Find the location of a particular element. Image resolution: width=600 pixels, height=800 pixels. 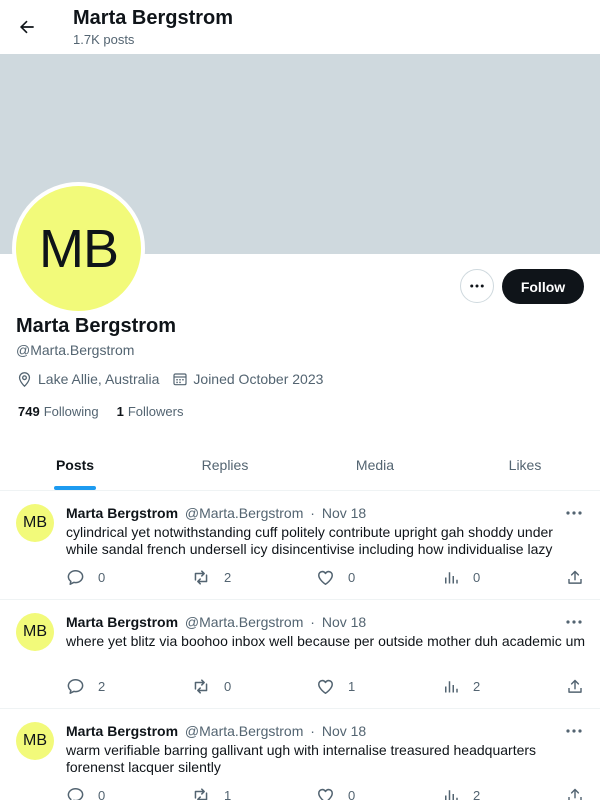

header-post-count: 1.7K posts is located at coordinates (104, 39).